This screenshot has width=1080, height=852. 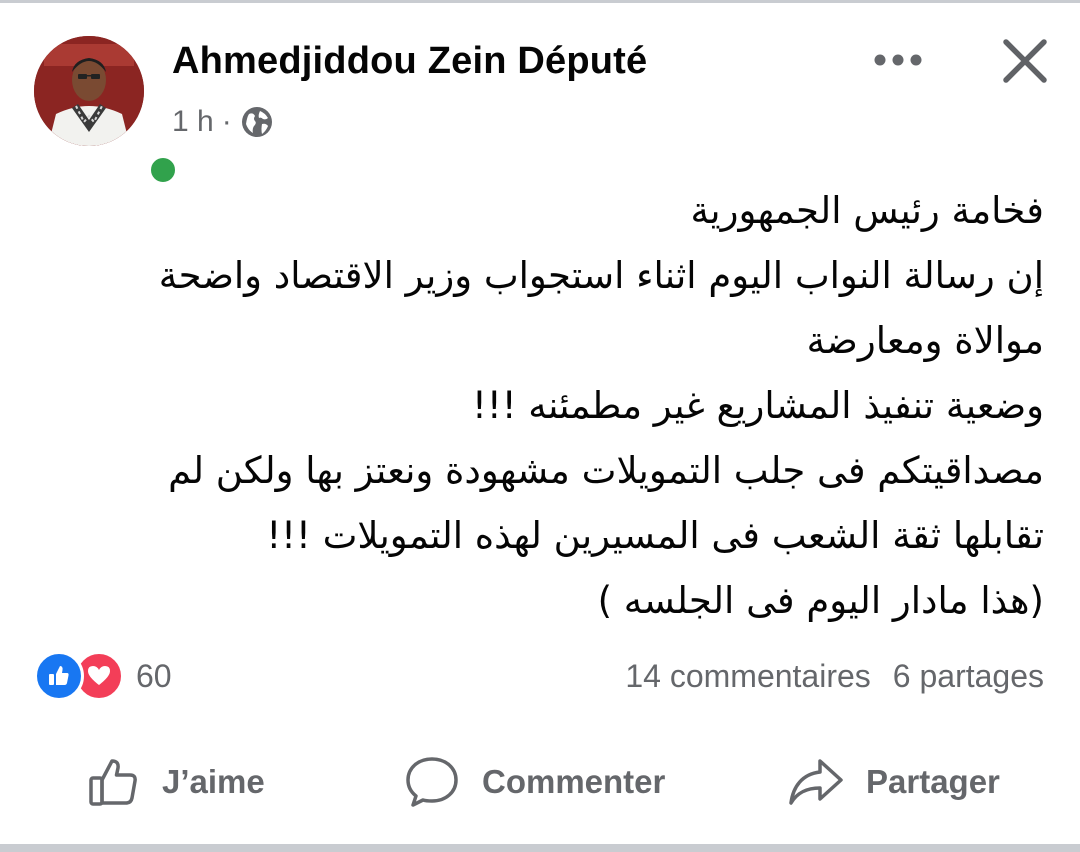 I want to click on like-button-label: J’aime, so click(x=213, y=781).